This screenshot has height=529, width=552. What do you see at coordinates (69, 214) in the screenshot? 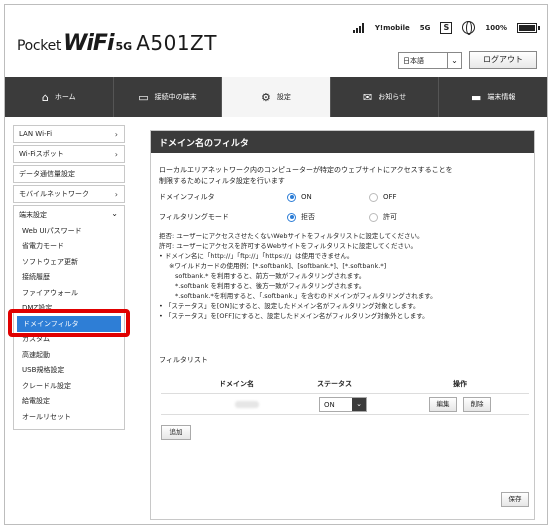
I see `sidebar-group-header: 端末設定 ⌄` at bounding box center [69, 214].